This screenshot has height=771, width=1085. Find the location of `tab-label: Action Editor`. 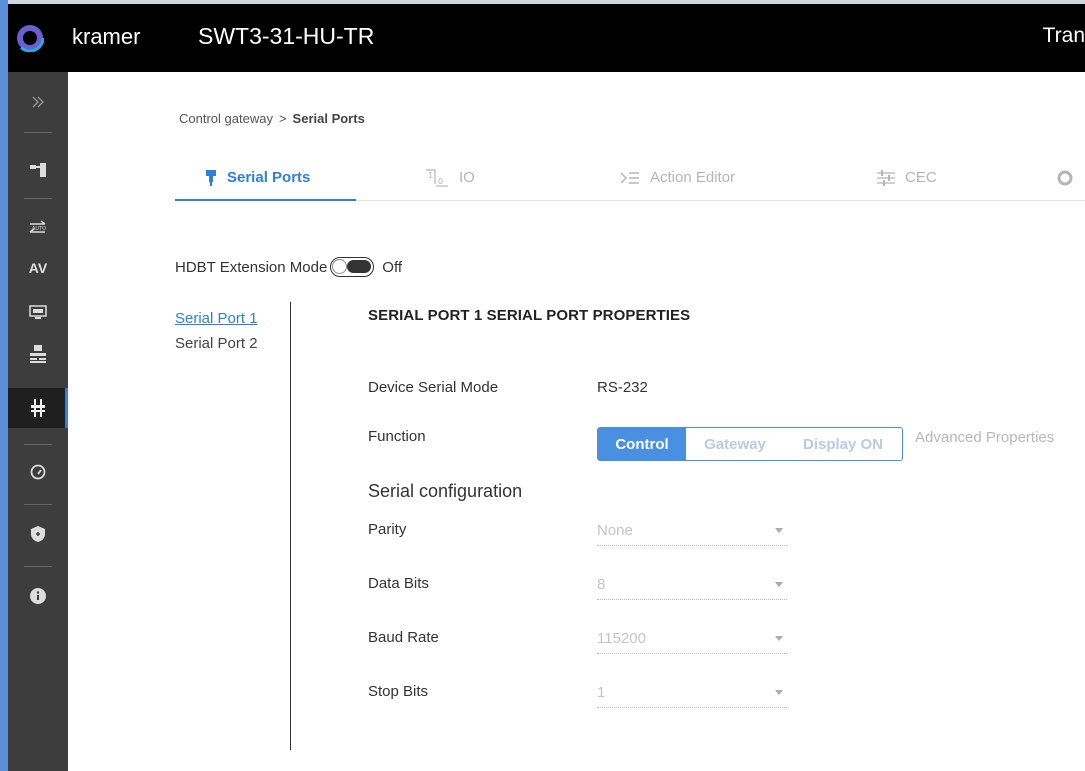

tab-label: Action Editor is located at coordinates (693, 177).